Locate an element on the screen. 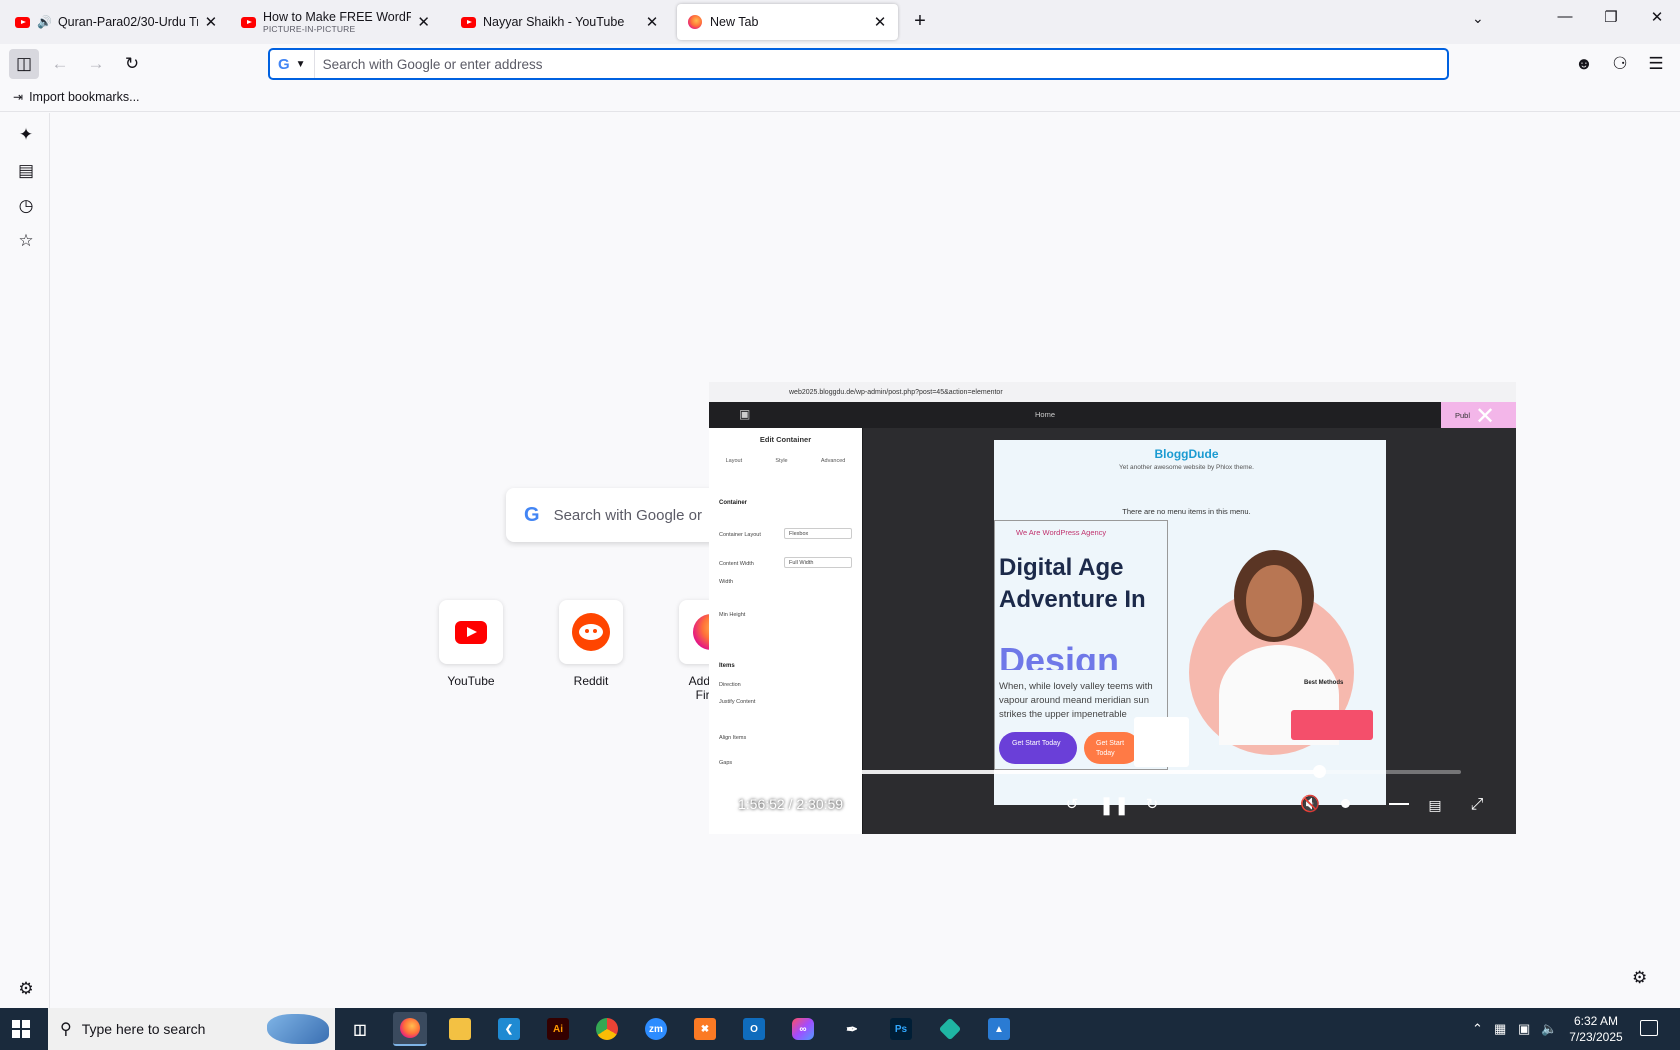 This screenshot has height=1050, width=1680. tray-app-icon: ▦ is located at coordinates (1500, 1029).